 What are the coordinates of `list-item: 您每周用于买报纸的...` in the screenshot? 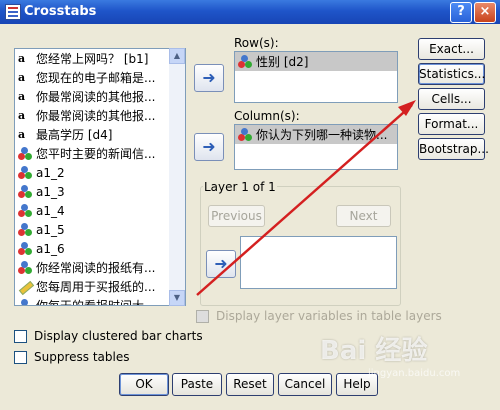 It's located at (100, 286).